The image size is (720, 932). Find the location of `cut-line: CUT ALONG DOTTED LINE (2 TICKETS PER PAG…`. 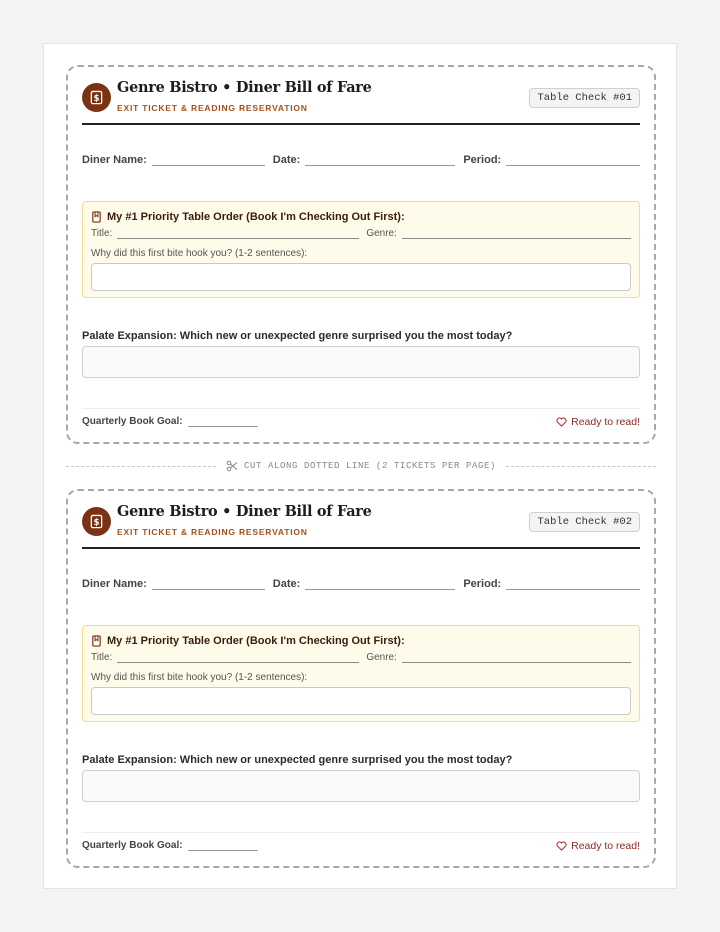

cut-line: CUT ALONG DOTTED LINE (2 TICKETS PER PAG… is located at coordinates (361, 466).